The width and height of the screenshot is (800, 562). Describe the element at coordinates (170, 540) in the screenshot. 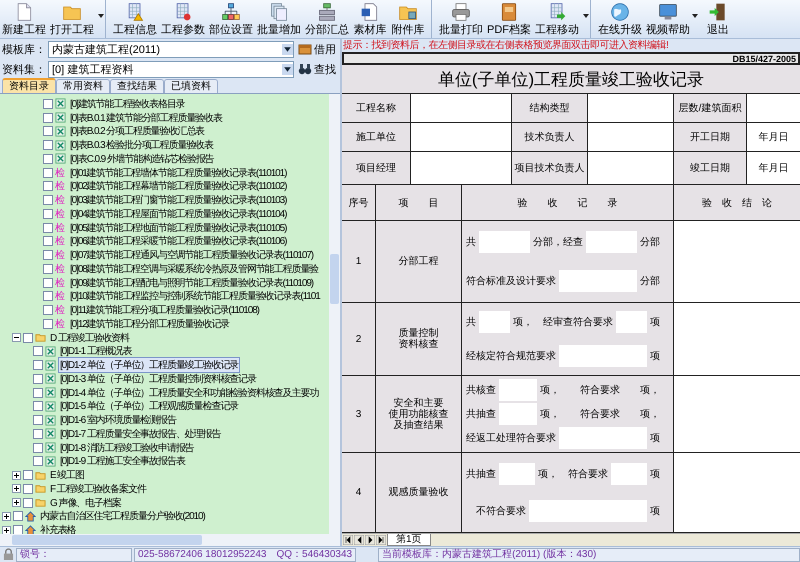

I see `horizontal-scrollbar` at that location.